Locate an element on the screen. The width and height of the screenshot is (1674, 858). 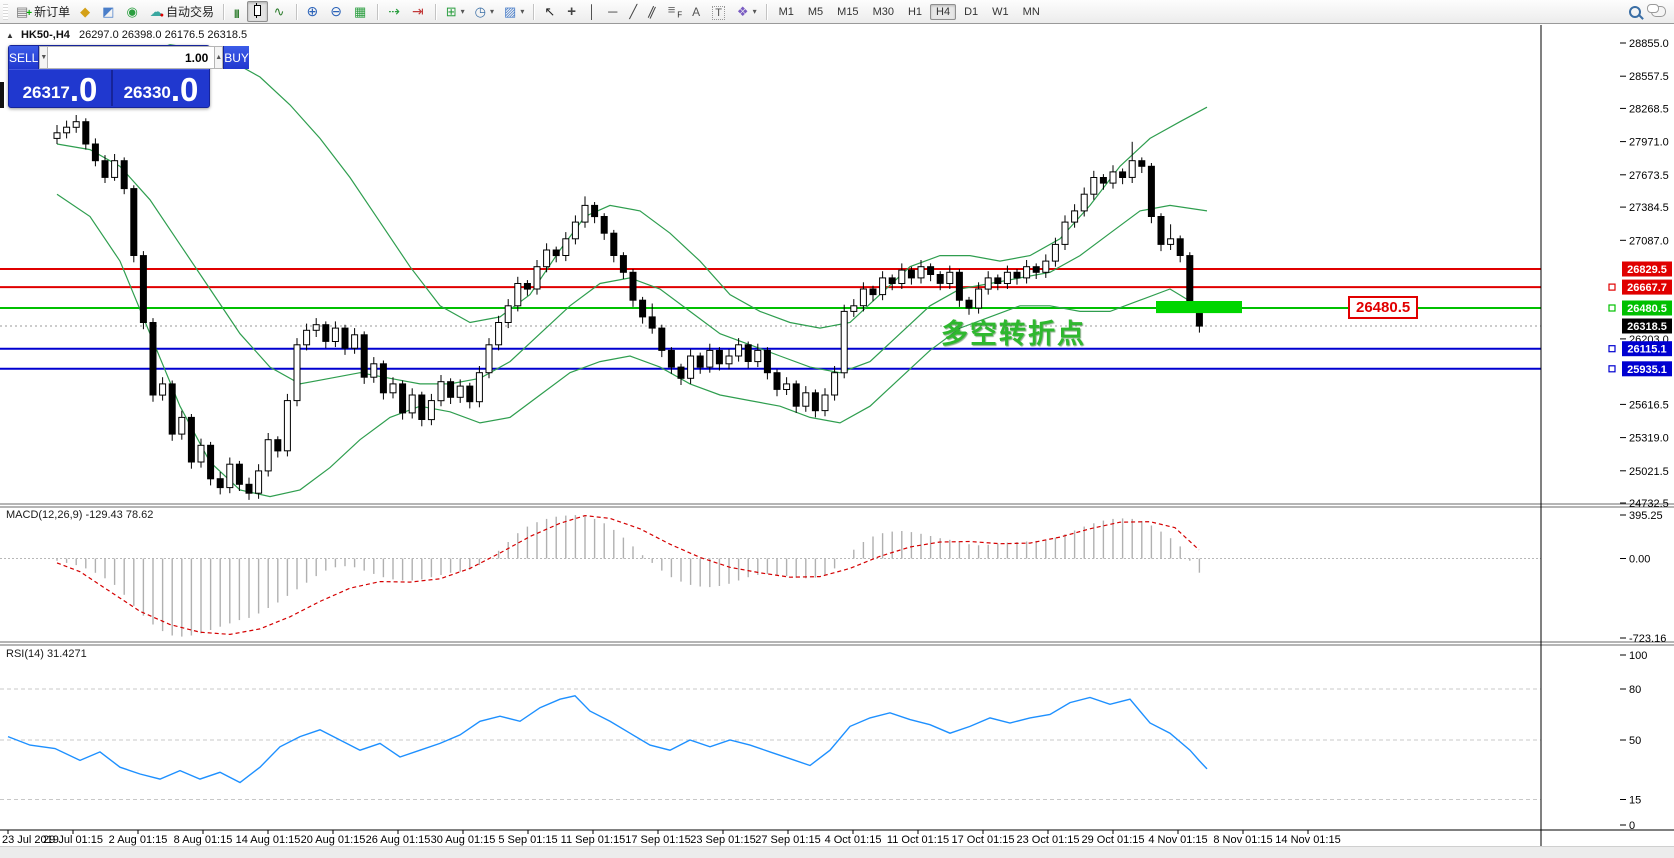
timeframe-m1-button: M1 is located at coordinates (786, 12).